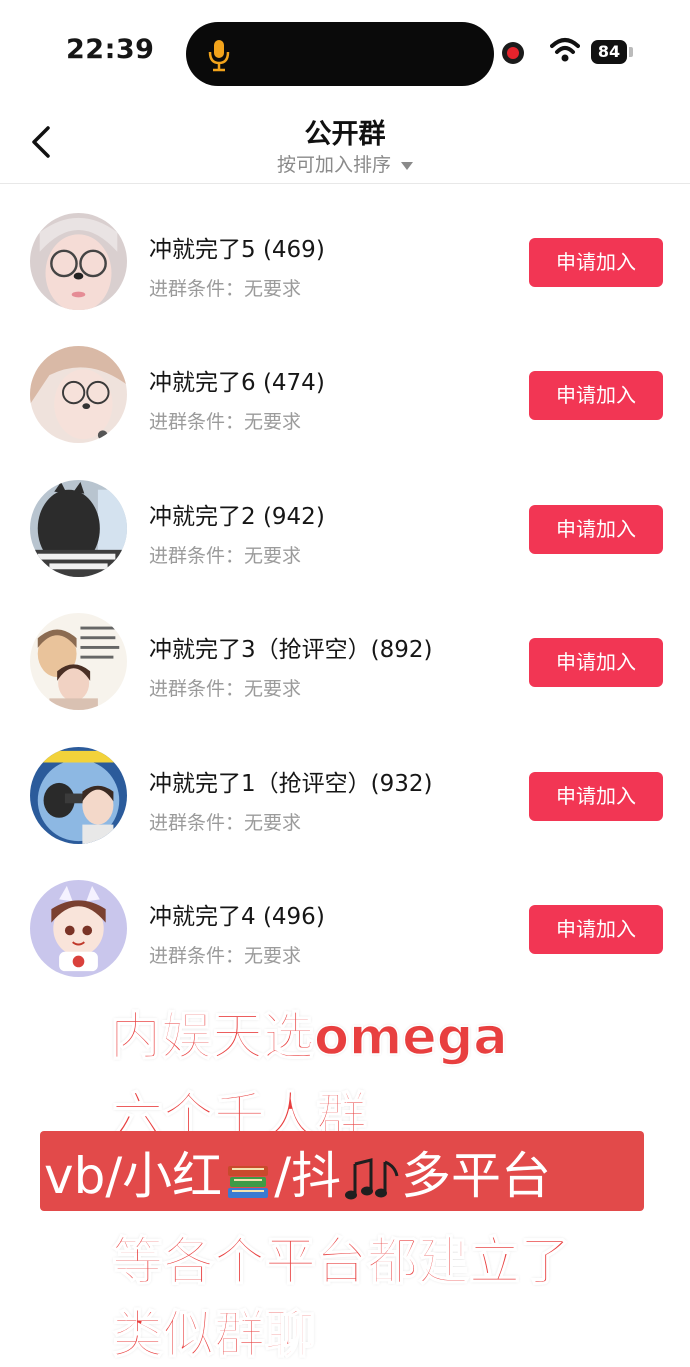  Describe the element at coordinates (237, 383) in the screenshot. I see `group-name: 冲就完了6 (474)` at that location.